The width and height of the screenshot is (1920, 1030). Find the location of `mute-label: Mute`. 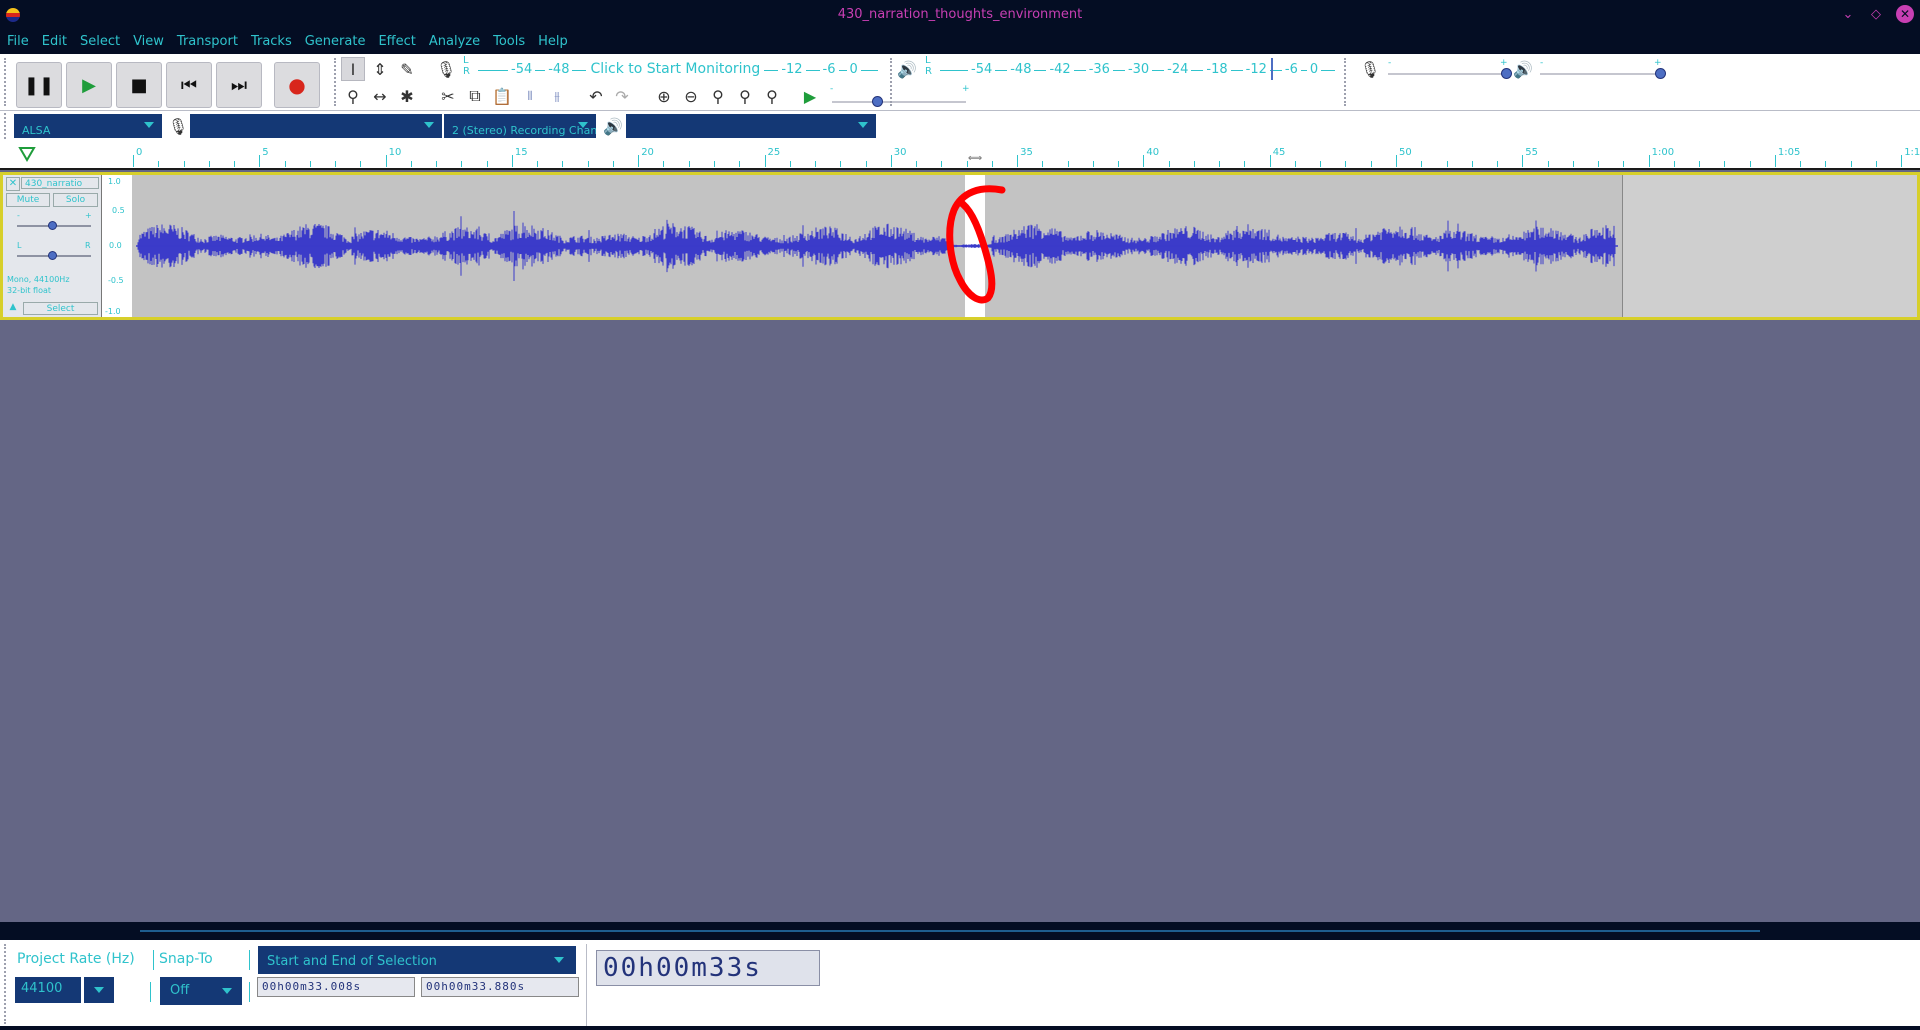

mute-label: Mute is located at coordinates (28, 200).